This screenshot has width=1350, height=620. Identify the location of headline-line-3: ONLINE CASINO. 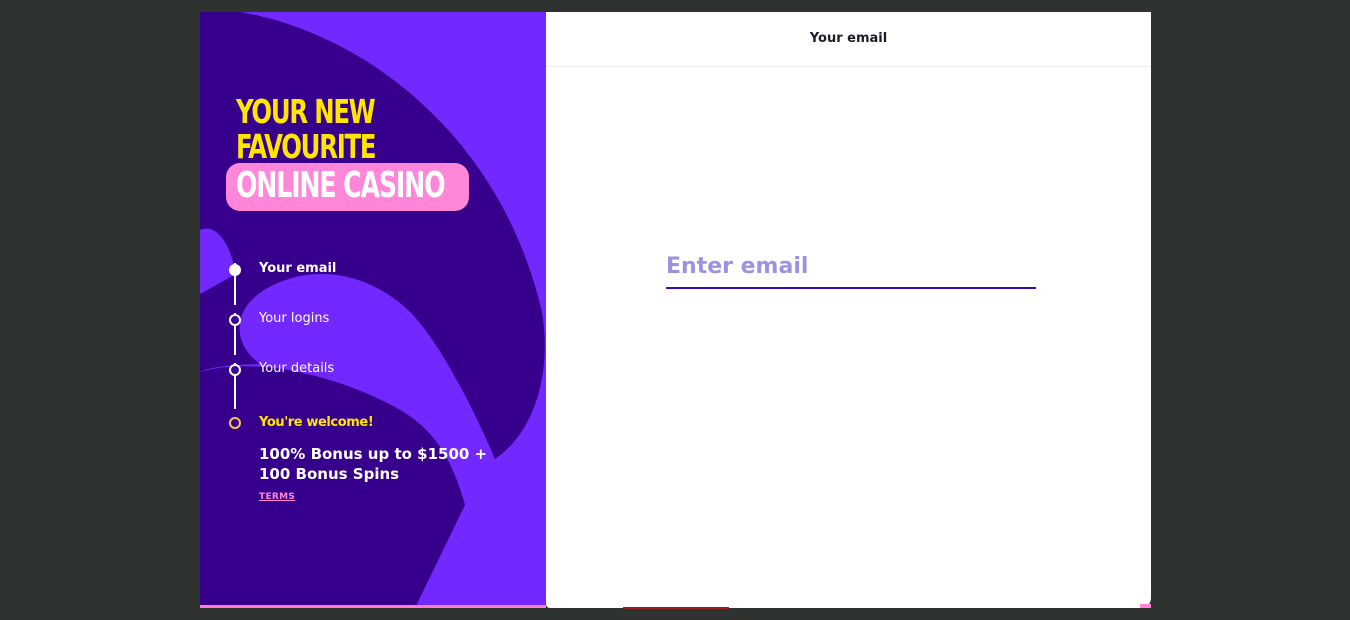
(341, 185).